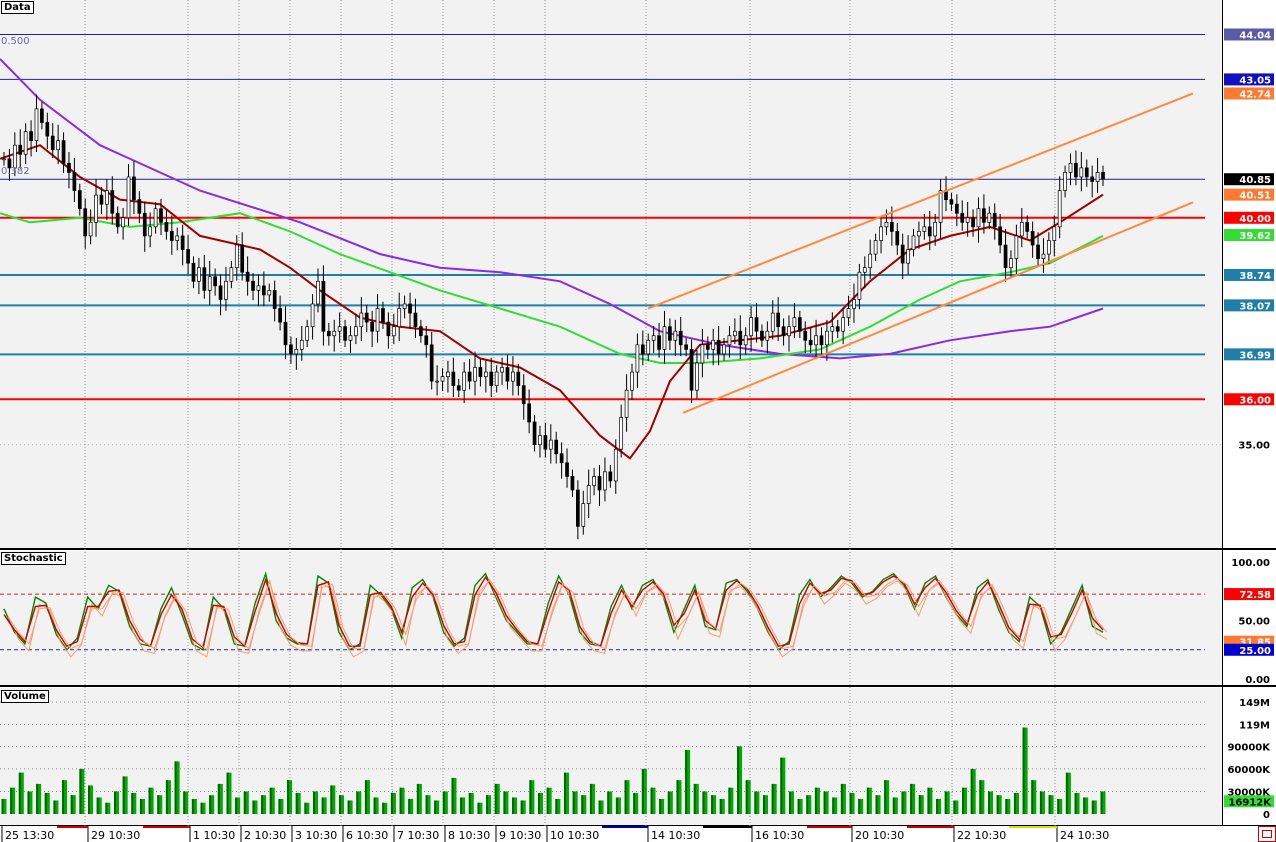 This screenshot has height=842, width=1276. What do you see at coordinates (214, 835) in the screenshot?
I see `time-label: 1 10:30` at bounding box center [214, 835].